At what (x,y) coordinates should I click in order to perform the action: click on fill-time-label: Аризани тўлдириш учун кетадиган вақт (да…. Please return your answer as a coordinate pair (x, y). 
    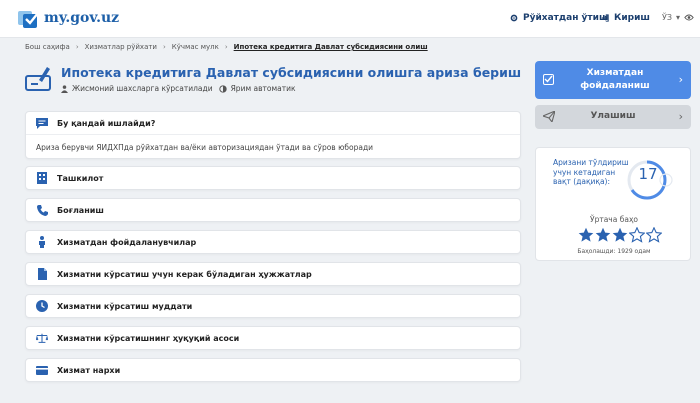
    Looking at the image, I should click on (591, 172).